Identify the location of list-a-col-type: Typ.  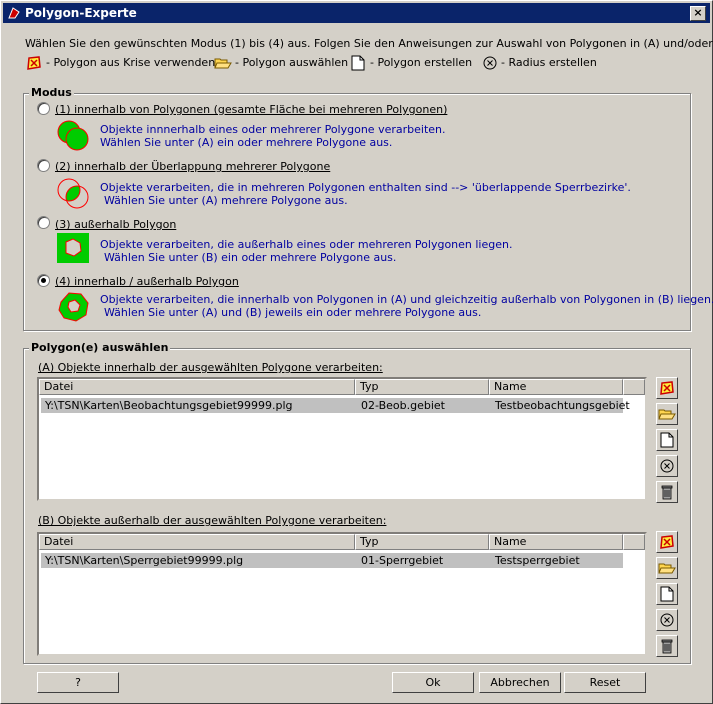
(422, 387).